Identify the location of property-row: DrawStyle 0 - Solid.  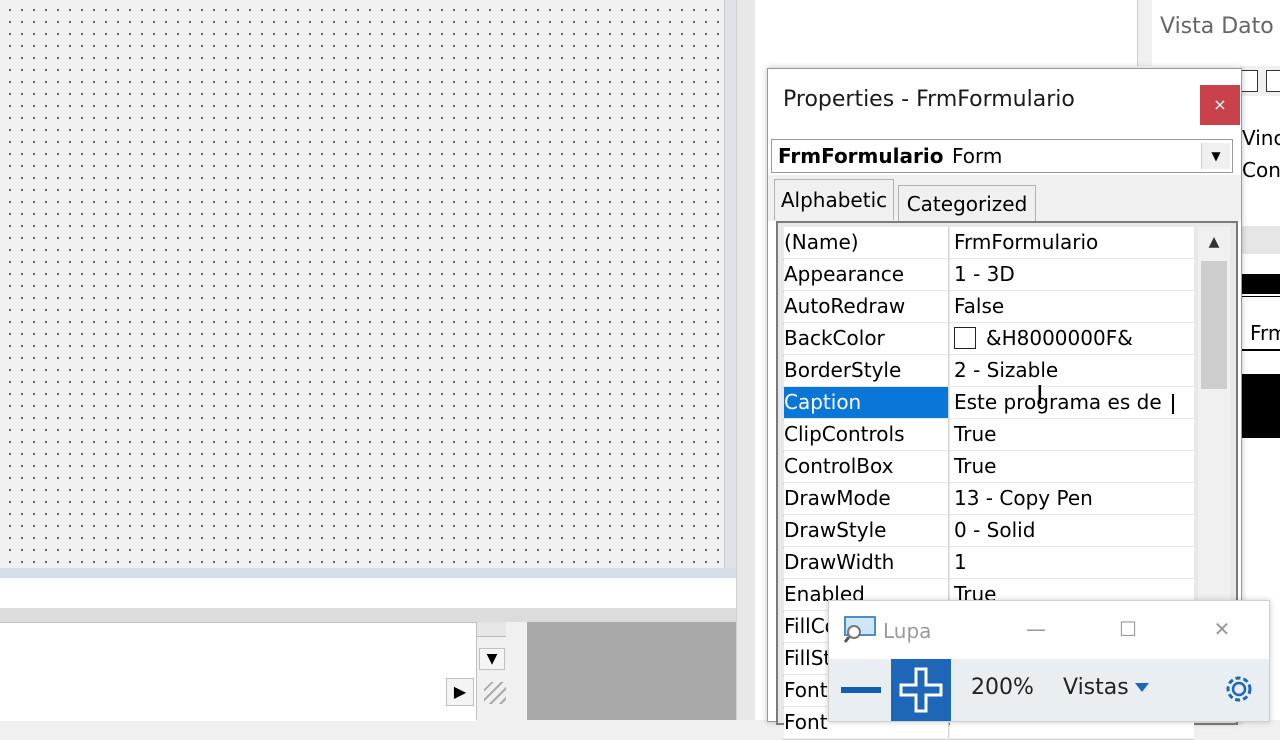
(988, 531).